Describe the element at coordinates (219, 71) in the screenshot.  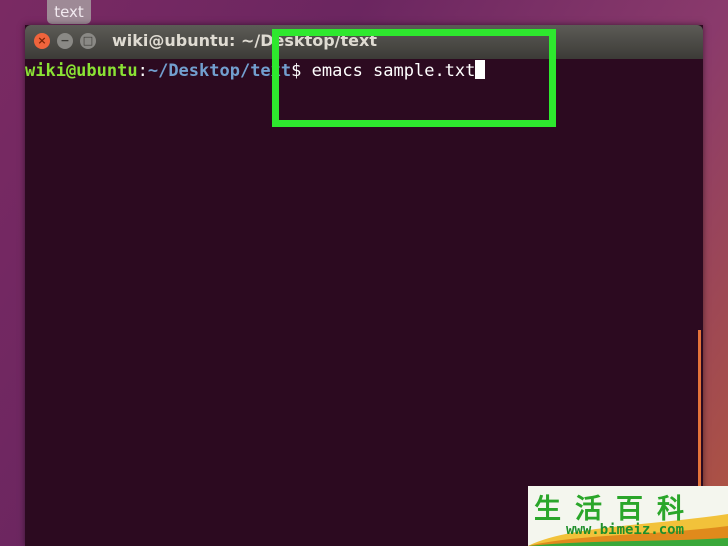
I see `prompt-path: ~/Desktop/text` at that location.